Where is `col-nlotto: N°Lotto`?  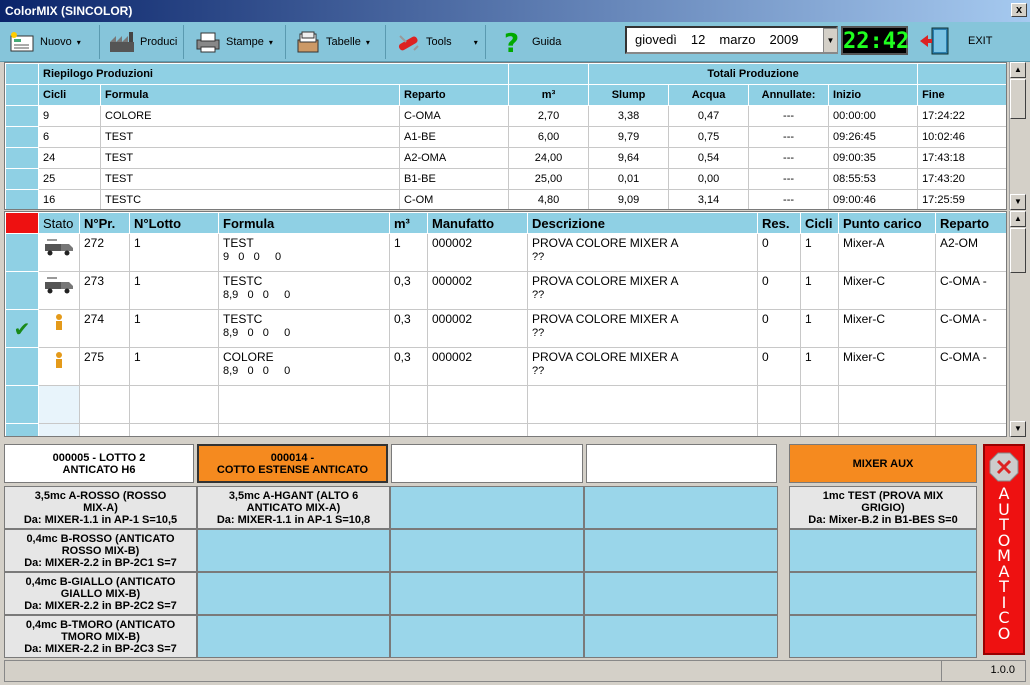 col-nlotto: N°Lotto is located at coordinates (174, 223).